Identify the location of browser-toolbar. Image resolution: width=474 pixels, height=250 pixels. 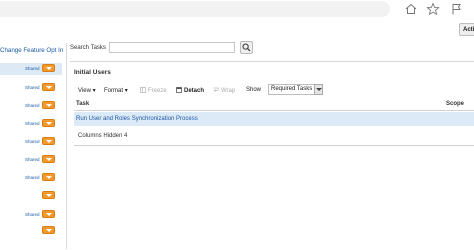
(237, 11).